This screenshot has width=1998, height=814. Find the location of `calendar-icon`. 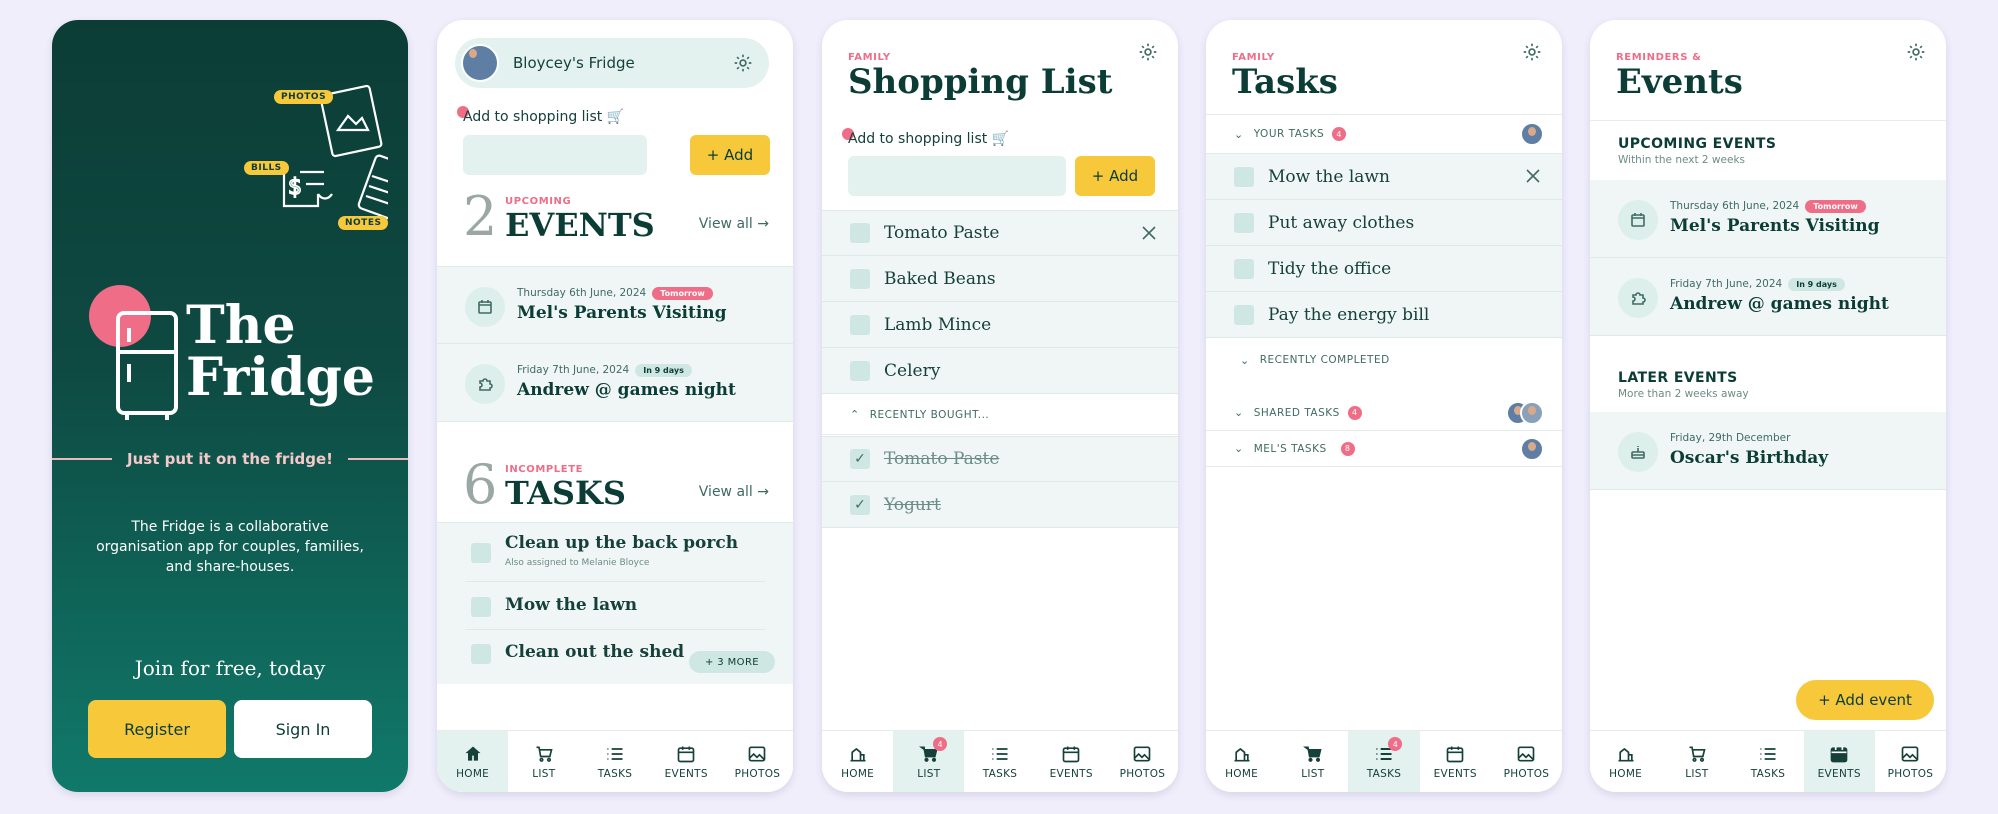

calendar-icon is located at coordinates (686, 754).